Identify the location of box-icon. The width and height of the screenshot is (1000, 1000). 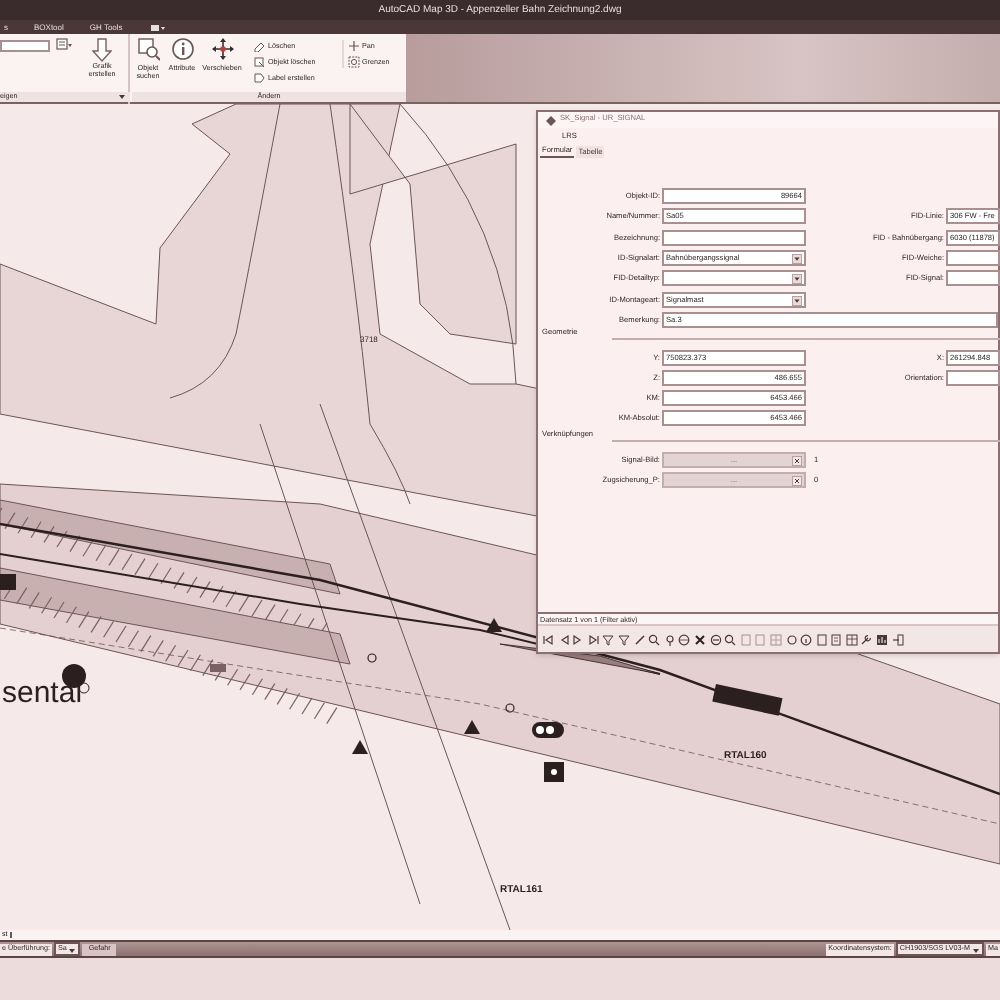
(260, 62).